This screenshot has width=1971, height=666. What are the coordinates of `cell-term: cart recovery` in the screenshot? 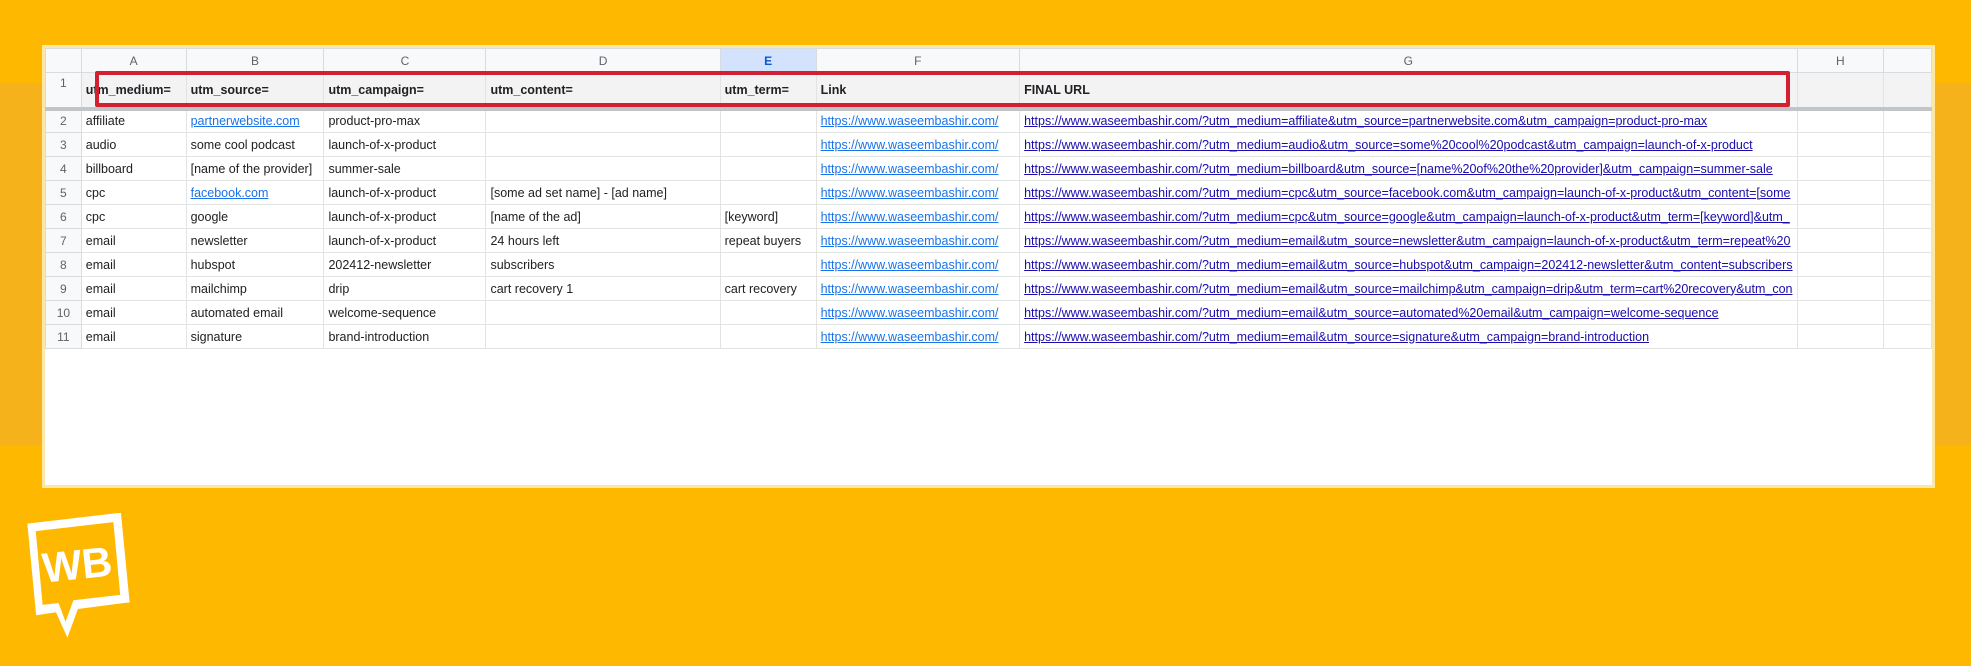 It's located at (768, 288).